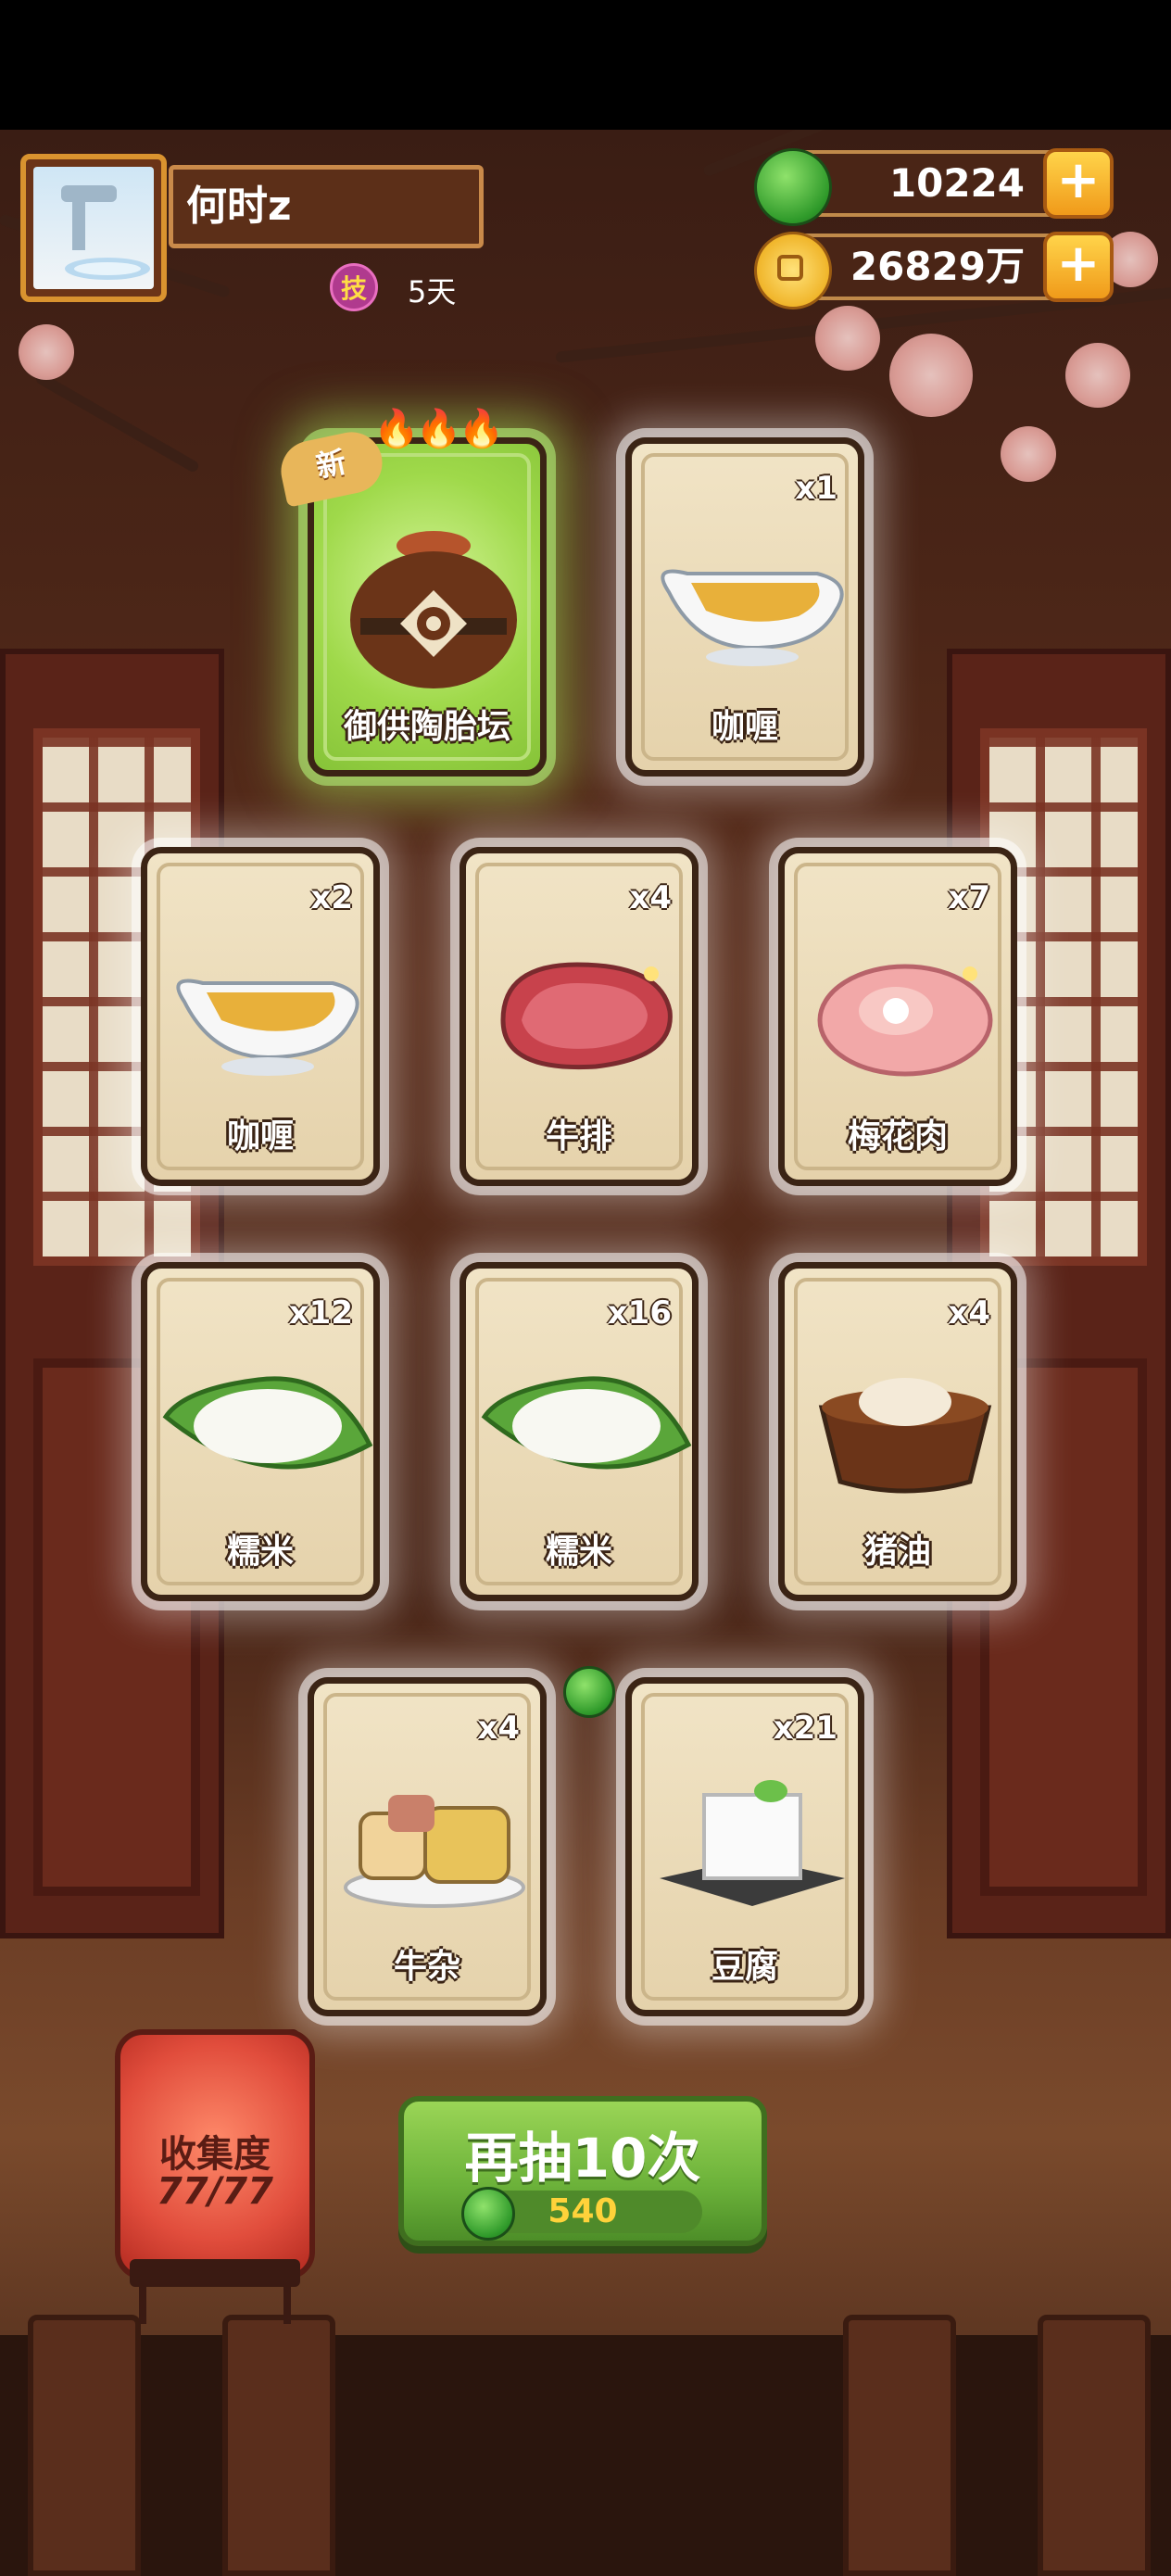 This screenshot has width=1171, height=2576. Describe the element at coordinates (1079, 267) in the screenshot. I see `add-coin-button: +` at that location.